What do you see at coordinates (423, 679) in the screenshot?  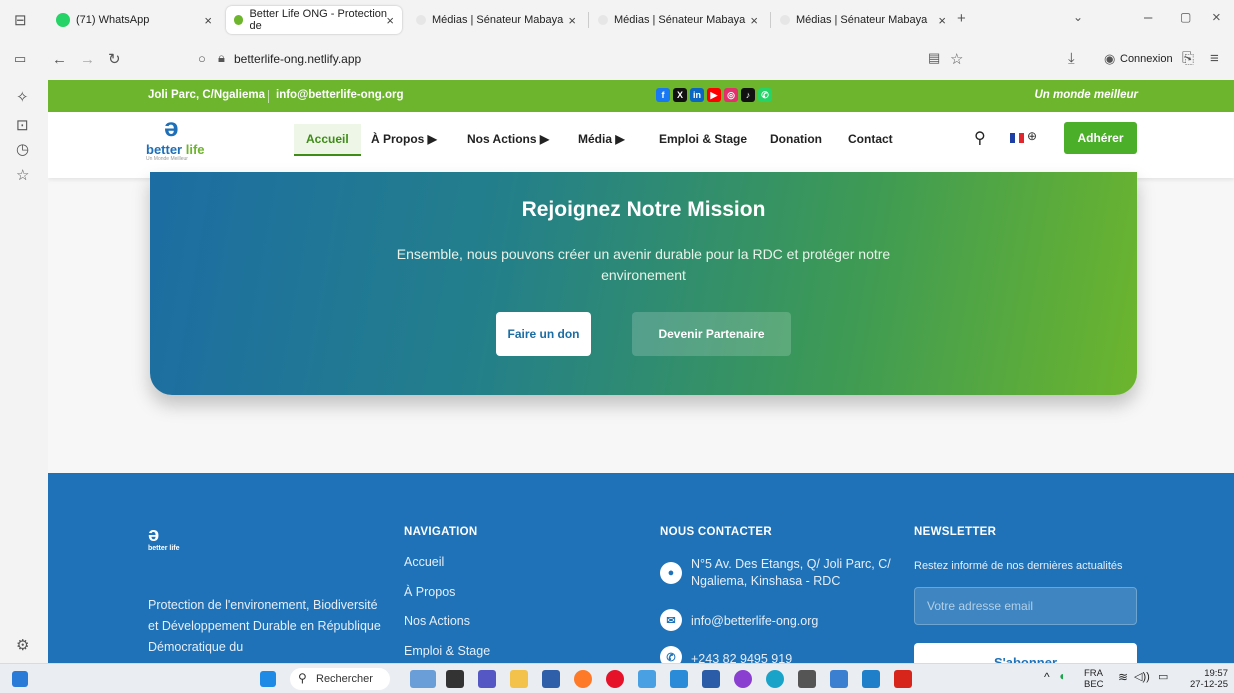 I see `weather-icon` at bounding box center [423, 679].